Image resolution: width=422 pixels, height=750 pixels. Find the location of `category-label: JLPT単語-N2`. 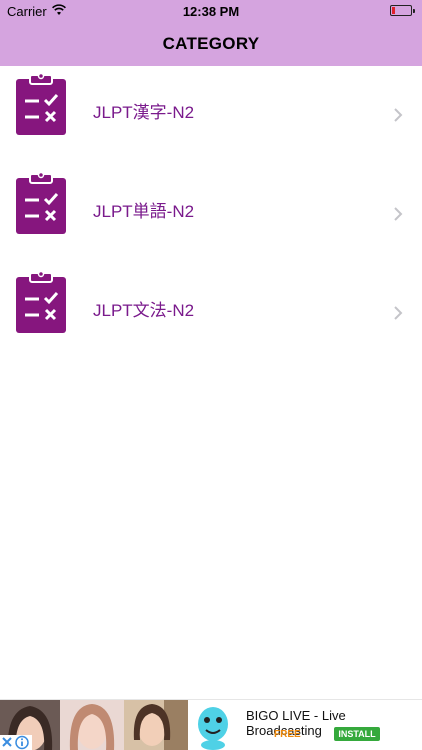

category-label: JLPT単語-N2 is located at coordinates (144, 211).